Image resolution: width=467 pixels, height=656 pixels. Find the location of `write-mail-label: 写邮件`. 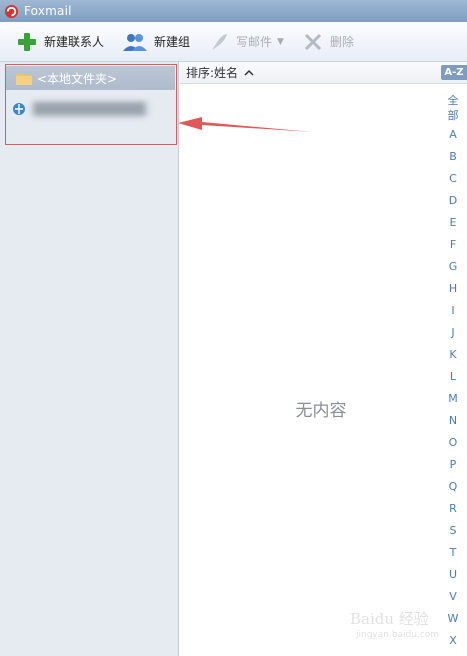

write-mail-label: 写邮件 is located at coordinates (254, 42).